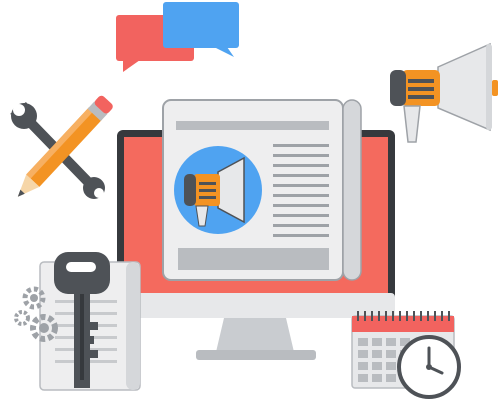 The width and height of the screenshot is (499, 405). Describe the element at coordinates (444, 92) in the screenshot. I see `megaphone-icon` at that location.